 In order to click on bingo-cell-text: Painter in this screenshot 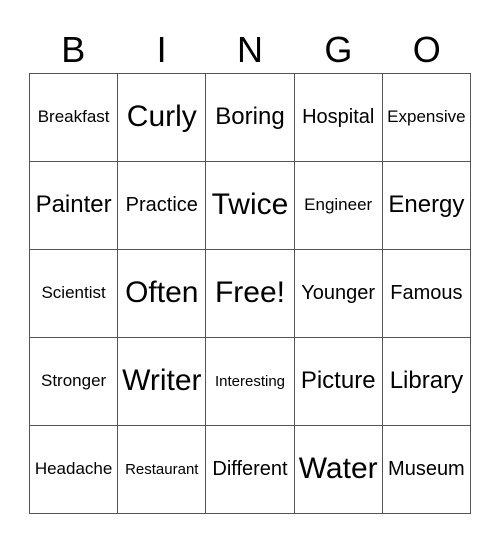, I will do `click(73, 204)`.